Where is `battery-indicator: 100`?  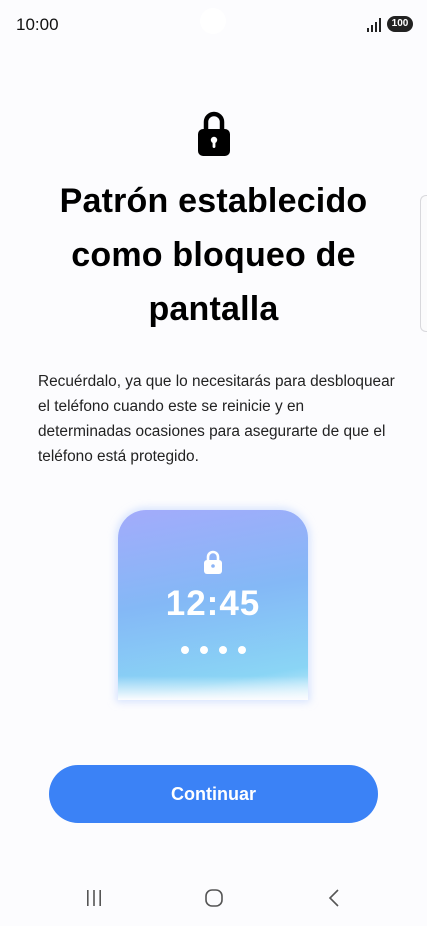 battery-indicator: 100 is located at coordinates (400, 24).